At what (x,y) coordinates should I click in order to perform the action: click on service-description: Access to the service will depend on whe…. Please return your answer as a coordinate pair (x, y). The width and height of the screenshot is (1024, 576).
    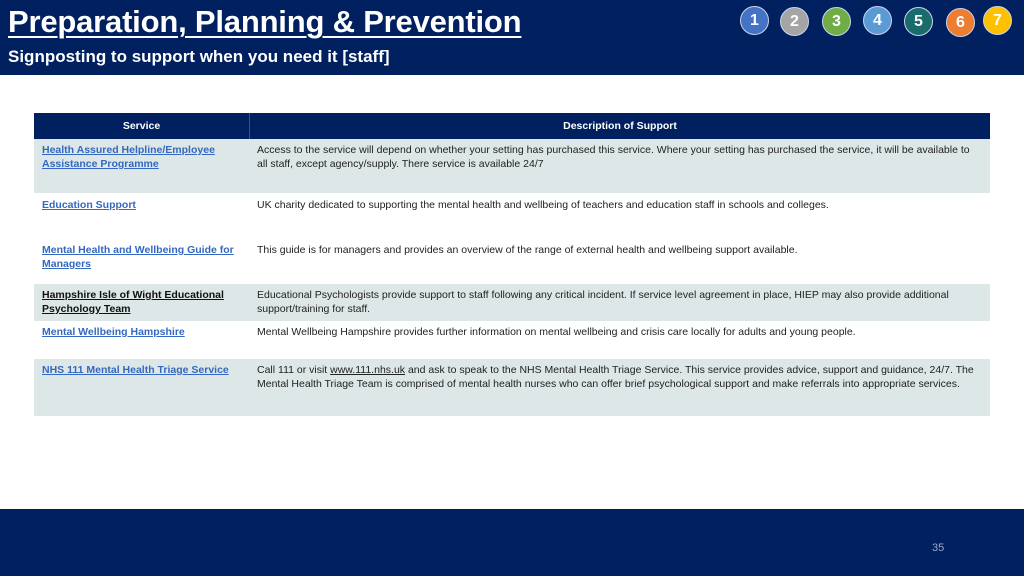
    Looking at the image, I should click on (613, 157).